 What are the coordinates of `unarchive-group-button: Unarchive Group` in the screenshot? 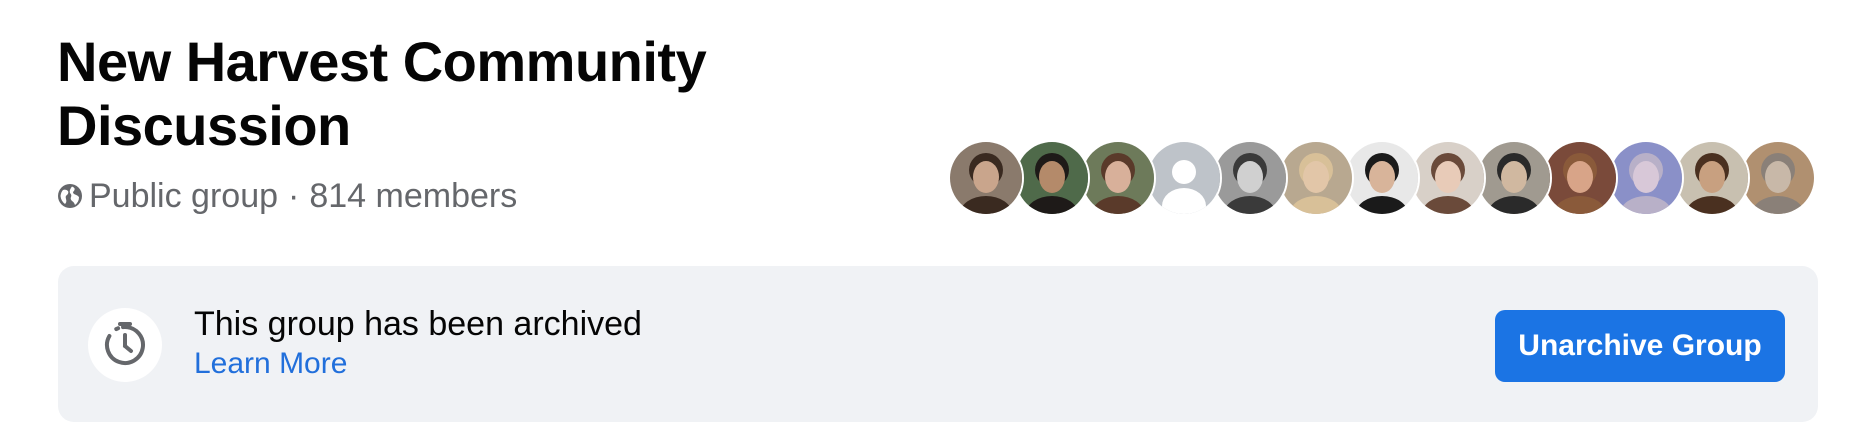 It's located at (1640, 346).